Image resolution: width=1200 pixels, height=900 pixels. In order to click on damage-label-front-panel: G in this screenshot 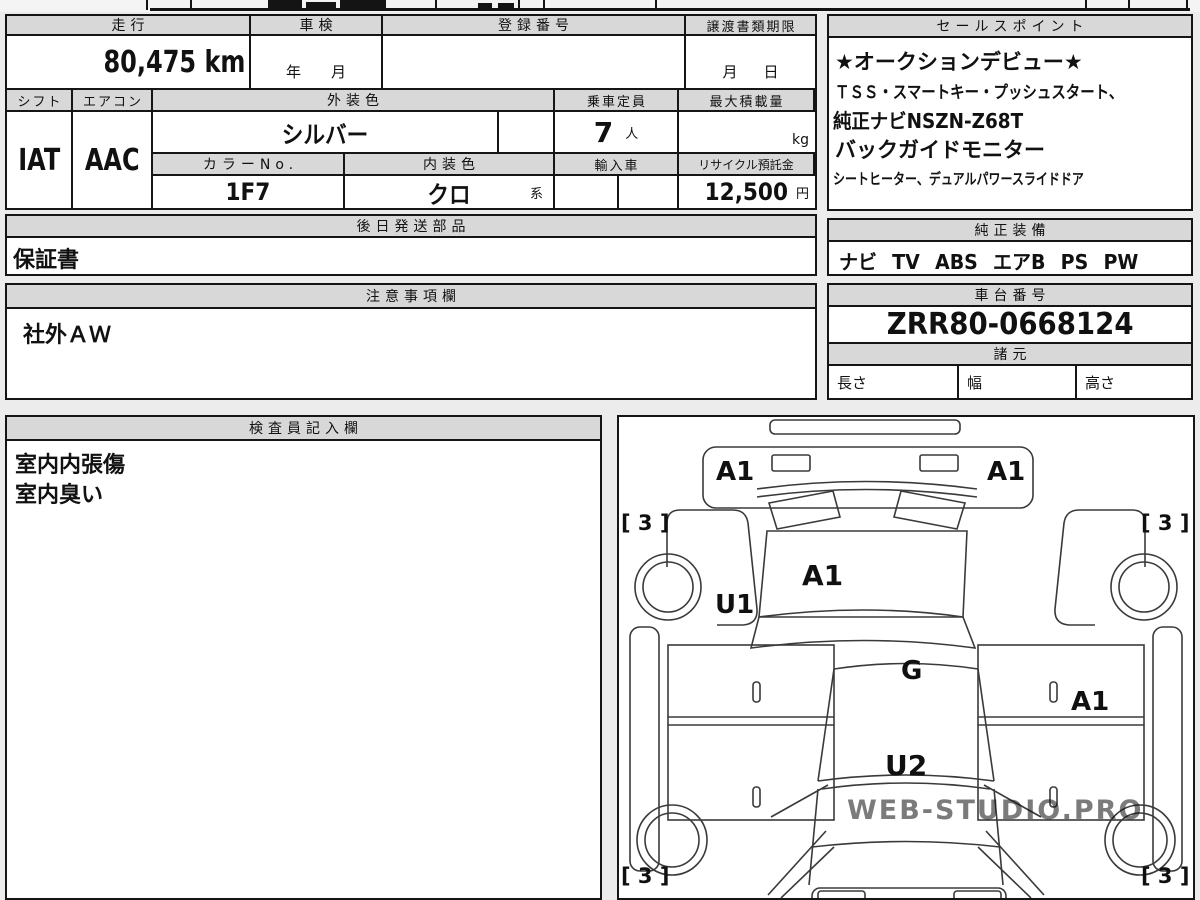, I will do `click(911, 671)`.